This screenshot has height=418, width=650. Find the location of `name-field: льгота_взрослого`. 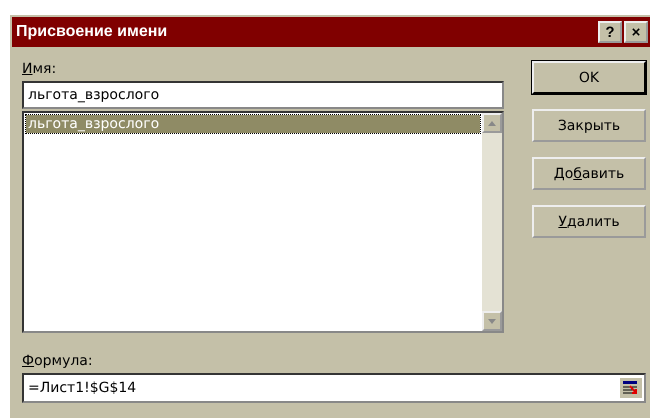

name-field: льгота_взрослого is located at coordinates (263, 95).